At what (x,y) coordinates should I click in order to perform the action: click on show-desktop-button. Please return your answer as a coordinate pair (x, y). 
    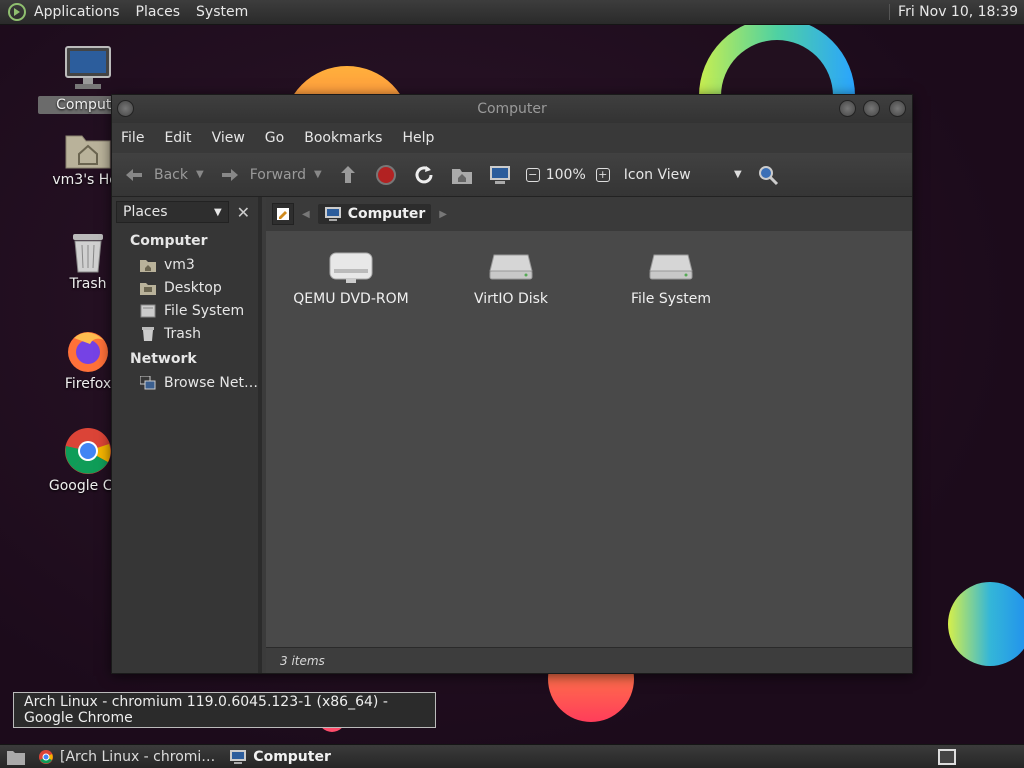
    Looking at the image, I should click on (16, 756).